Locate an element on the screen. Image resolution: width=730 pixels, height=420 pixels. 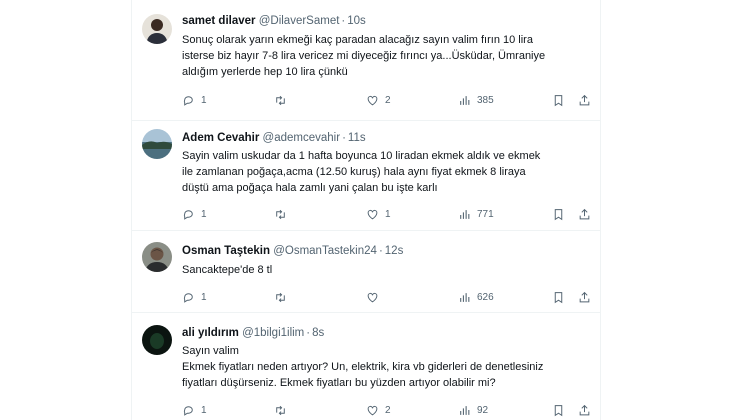
tweet-actions: 1 1 771 is located at coordinates (387, 214).